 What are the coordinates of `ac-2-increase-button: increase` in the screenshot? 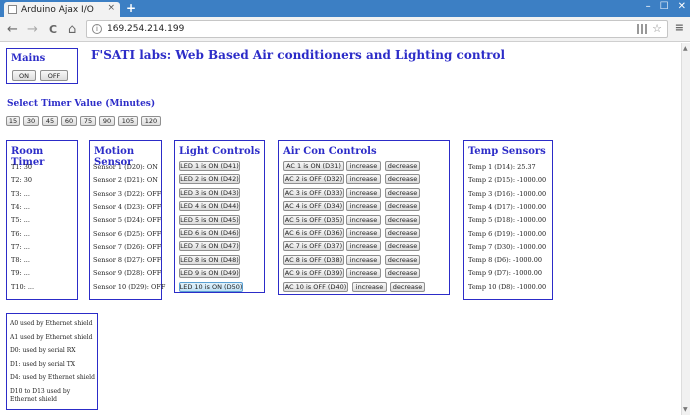 It's located at (363, 179).